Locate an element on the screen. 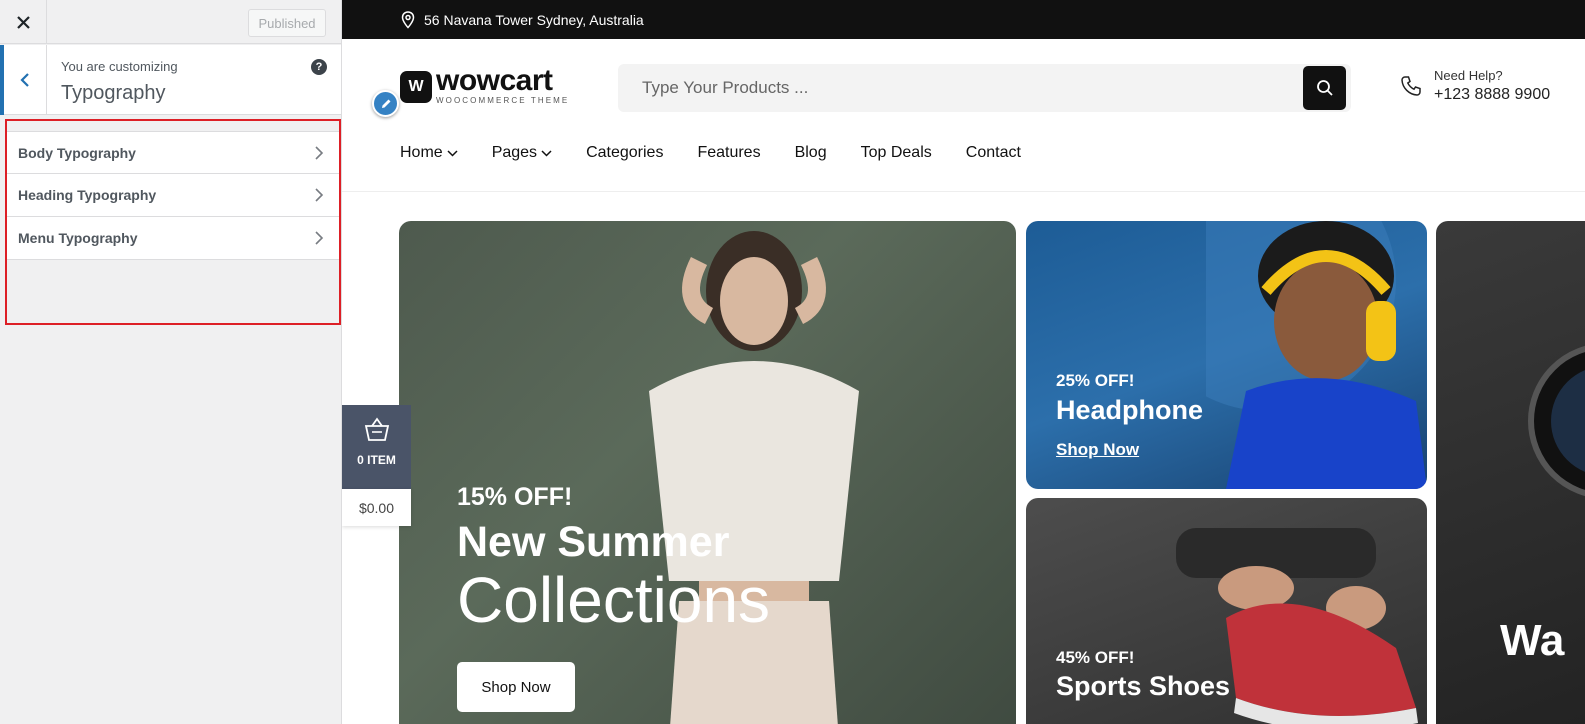  main-banner-title-line1: New Summer is located at coordinates (593, 542).